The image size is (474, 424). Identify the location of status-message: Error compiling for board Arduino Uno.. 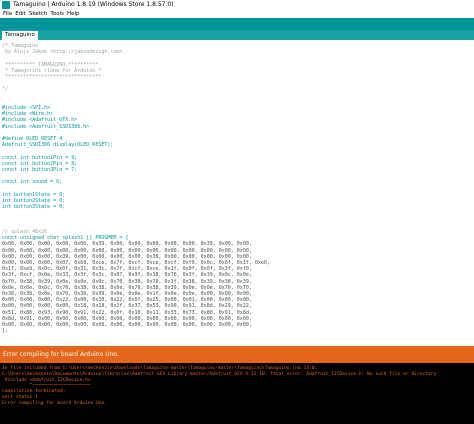
(61, 354).